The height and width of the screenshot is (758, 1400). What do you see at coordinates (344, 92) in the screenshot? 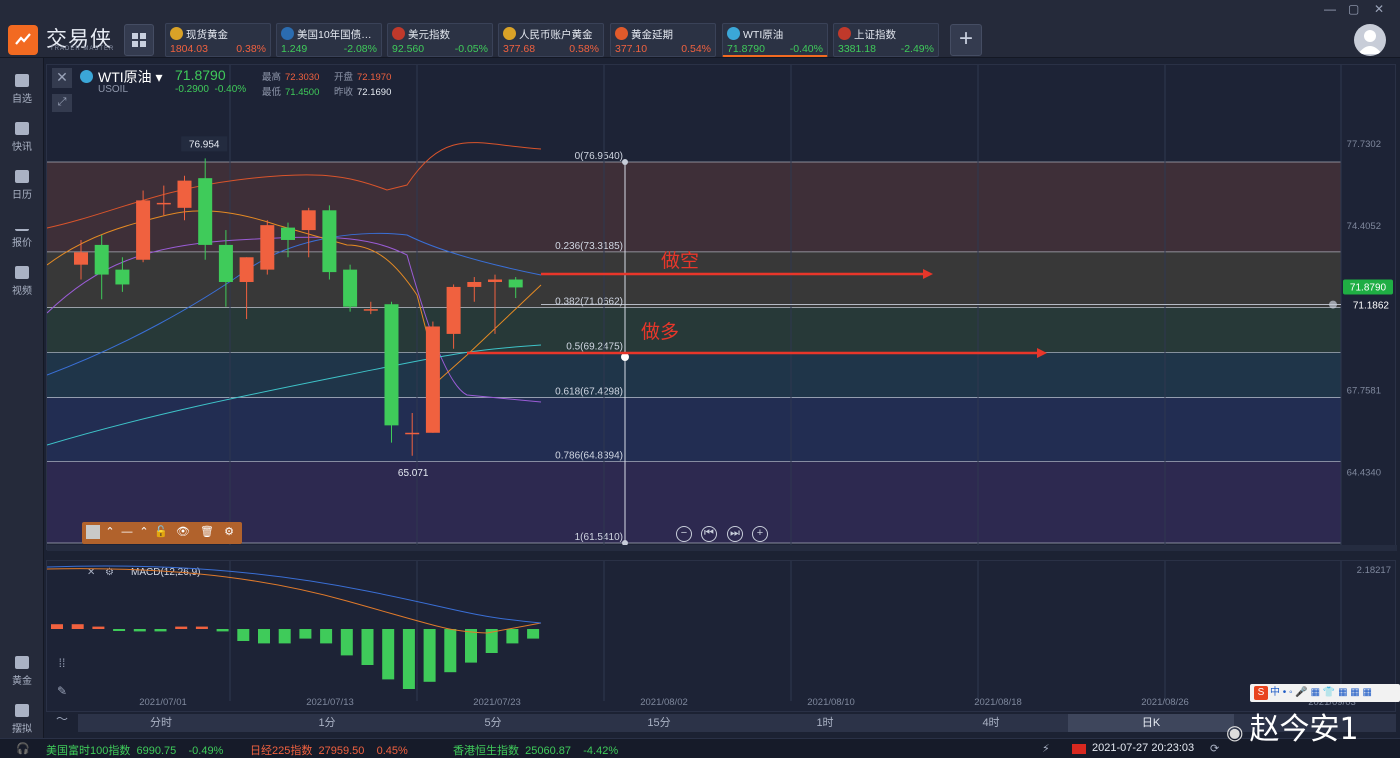
I see `ohlc-label: 昨收` at bounding box center [344, 92].